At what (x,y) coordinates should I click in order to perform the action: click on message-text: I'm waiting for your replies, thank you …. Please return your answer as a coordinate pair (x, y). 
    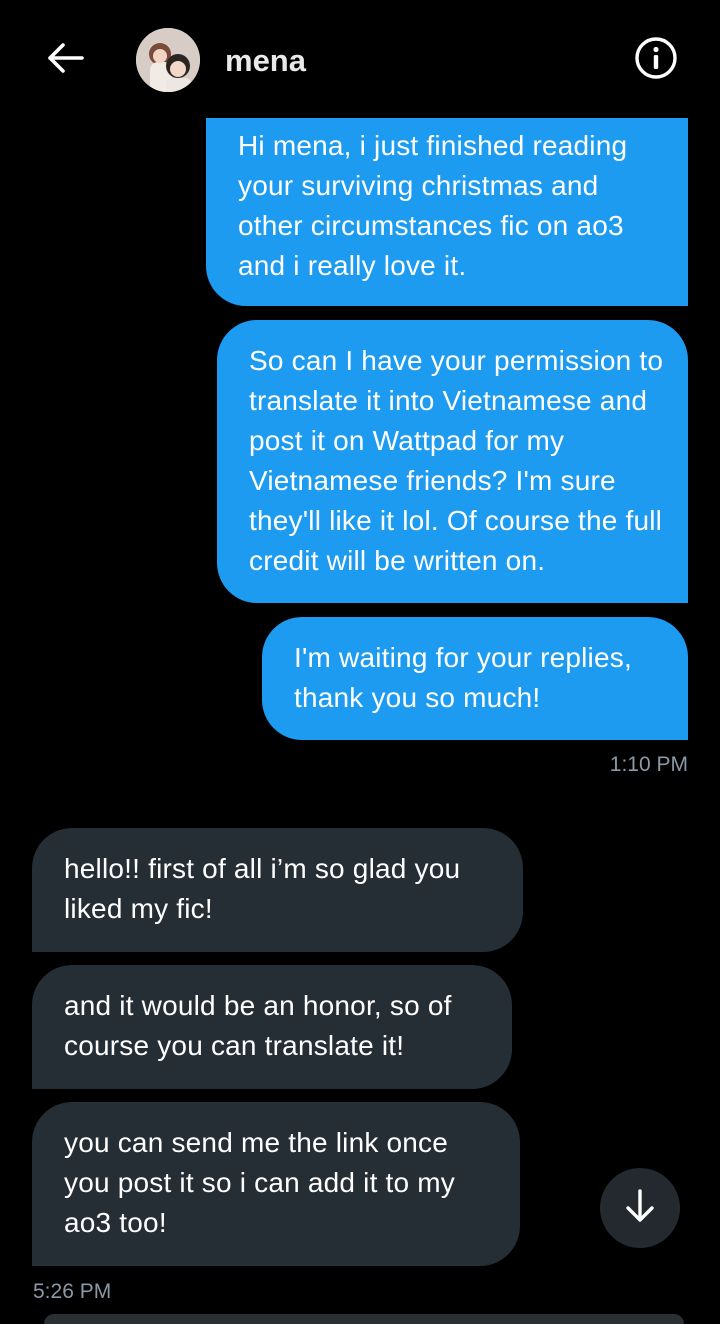
    Looking at the image, I should click on (463, 677).